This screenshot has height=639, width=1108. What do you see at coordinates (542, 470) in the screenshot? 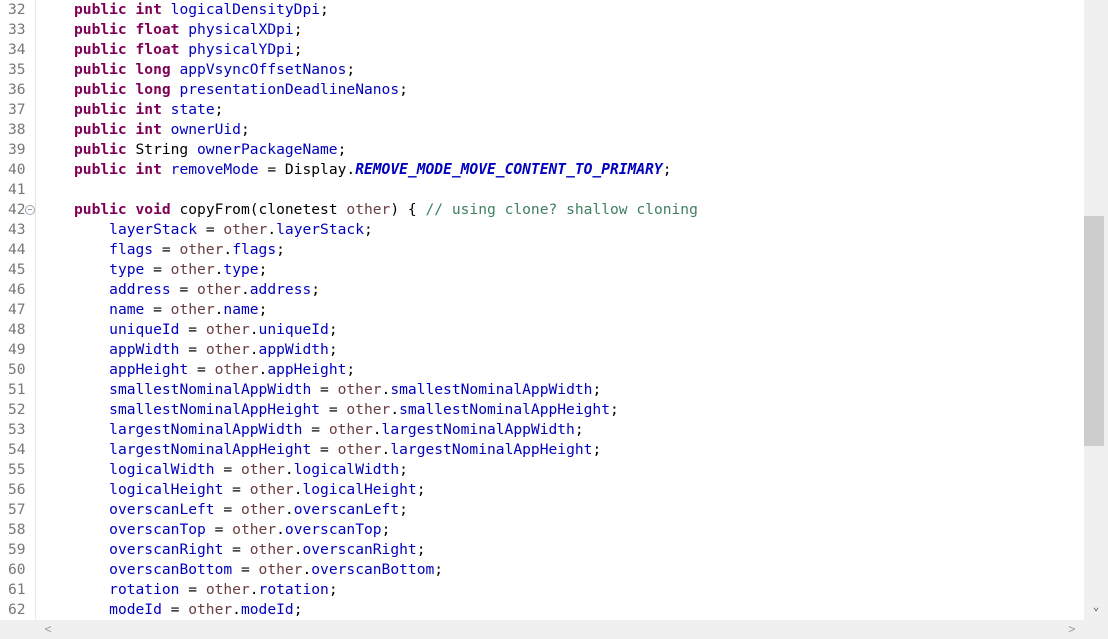
I see `code-line: 55 logicalWidth = other.logicalWidth;` at bounding box center [542, 470].